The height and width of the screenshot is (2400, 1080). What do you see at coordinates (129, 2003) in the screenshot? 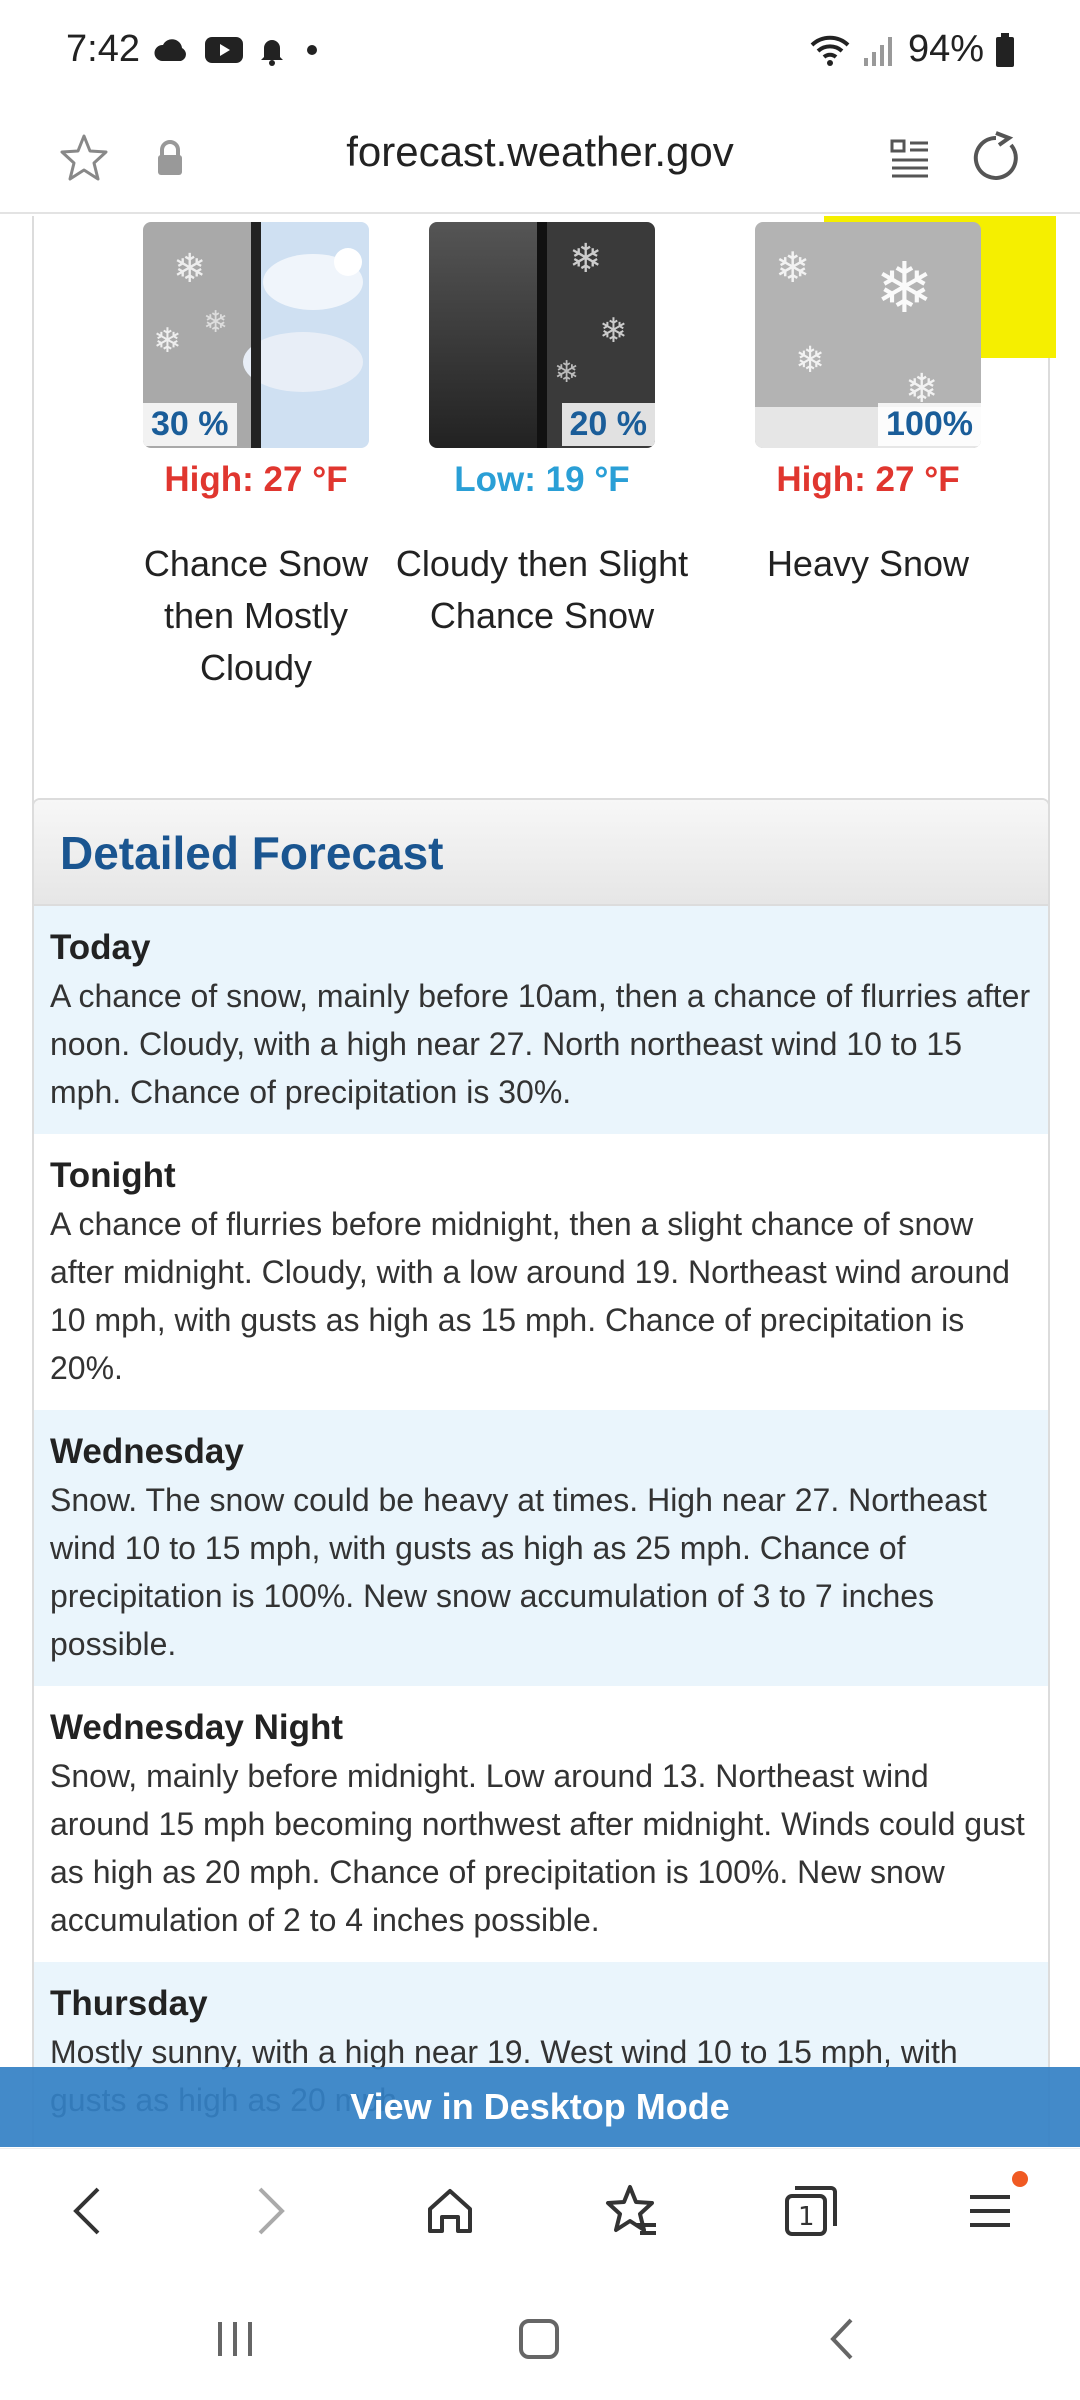
I see `forecast-row-label: Thursday` at bounding box center [129, 2003].